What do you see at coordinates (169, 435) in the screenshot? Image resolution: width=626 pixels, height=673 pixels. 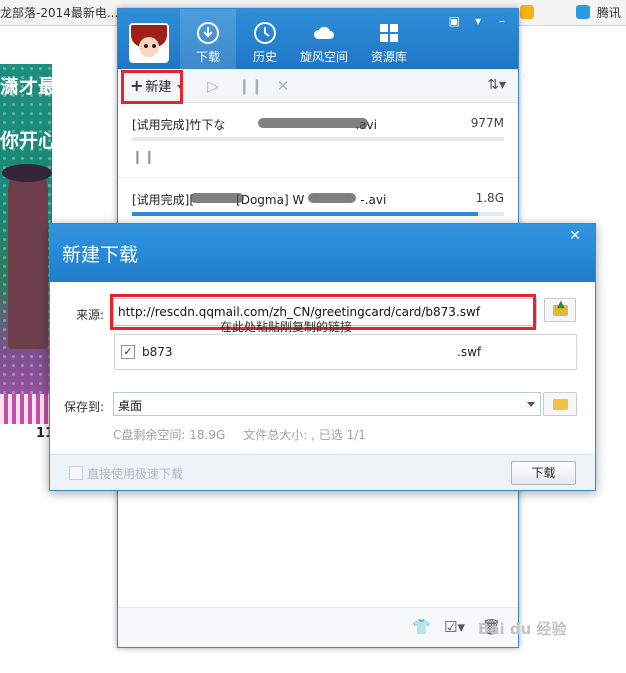 I see `free-space-text: C盘剩余空间: 18.9G` at bounding box center [169, 435].